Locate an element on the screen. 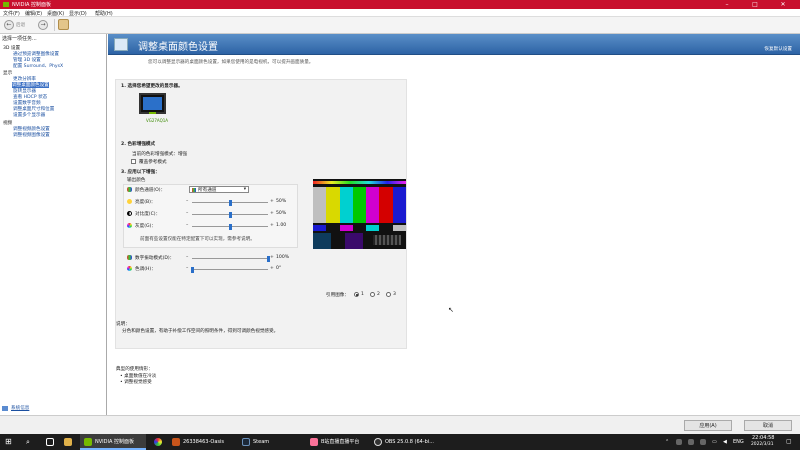 The height and width of the screenshot is (450, 800). intro-text: 您可以调整显示器的桌面颜色设置，如果您使用的是电视机，可以提升画面质量。 is located at coordinates (231, 62).